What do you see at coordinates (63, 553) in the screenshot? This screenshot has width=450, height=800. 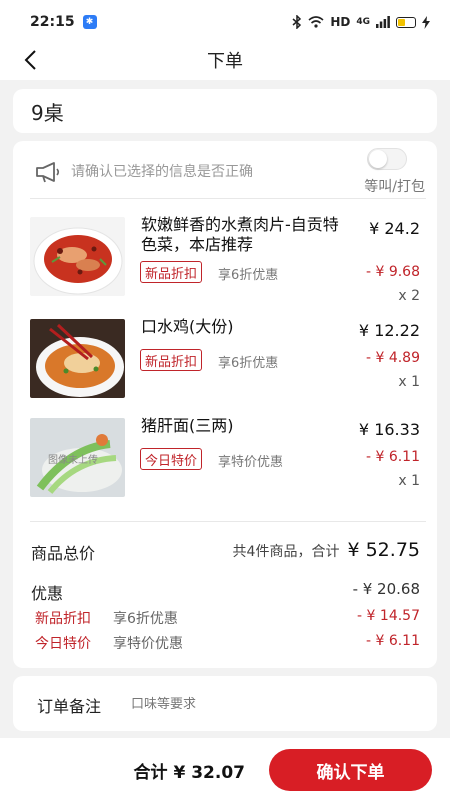 I see `subtotal-label: 商品总价` at bounding box center [63, 553].